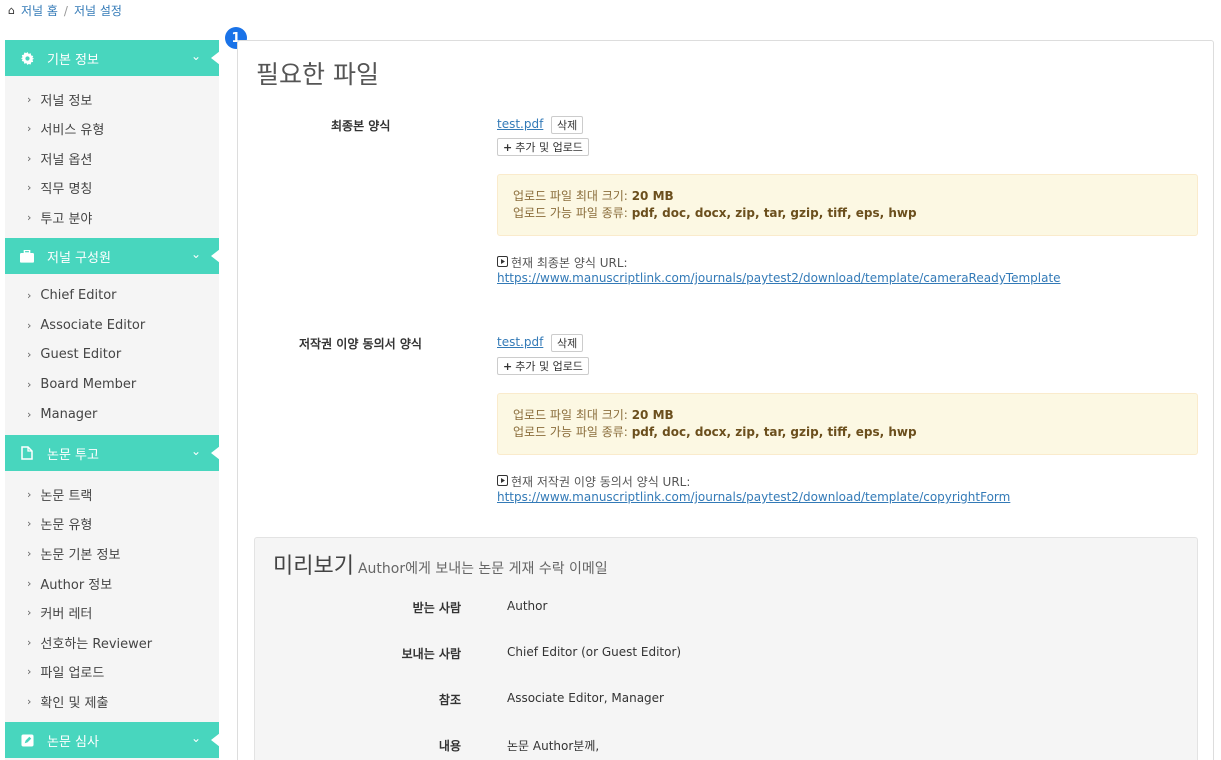  I want to click on sidebar-item-manager: › Manager, so click(62, 414).